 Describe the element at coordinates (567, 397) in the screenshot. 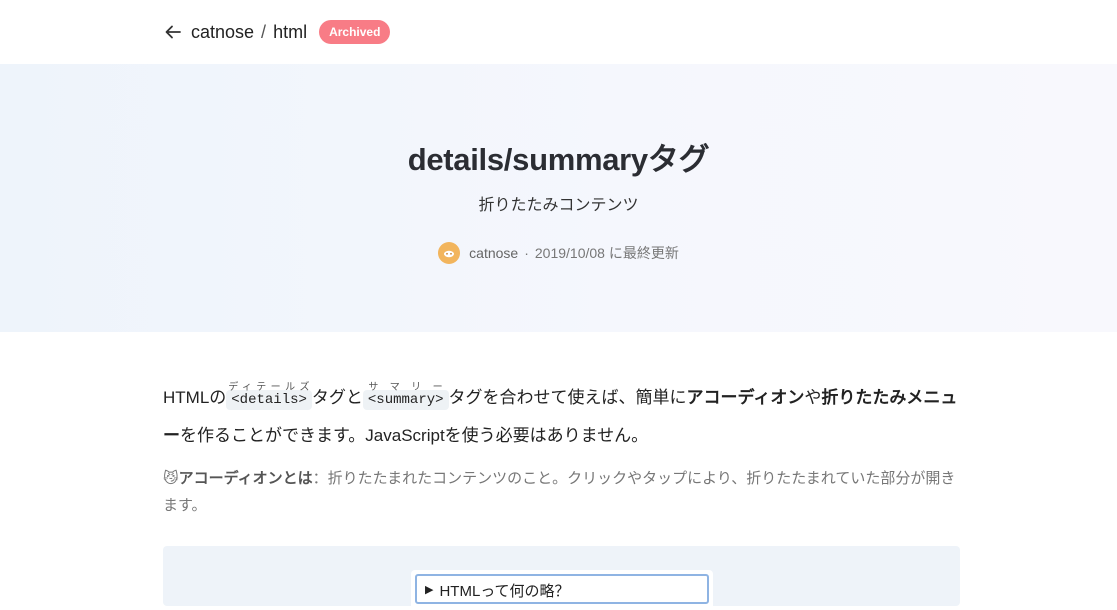

I see `lead-text: タグを合わせて使えば、簡単に` at that location.